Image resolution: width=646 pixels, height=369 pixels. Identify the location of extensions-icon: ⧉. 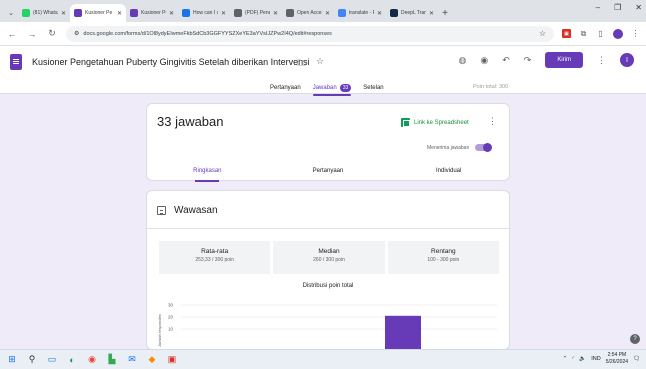
(583, 33).